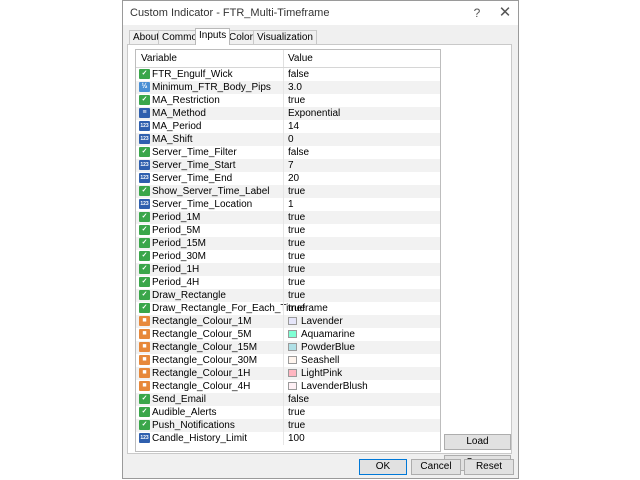 The image size is (640, 480). I want to click on param-row: ■ Rectangle_Colour_1M Lavender, so click(288, 321).